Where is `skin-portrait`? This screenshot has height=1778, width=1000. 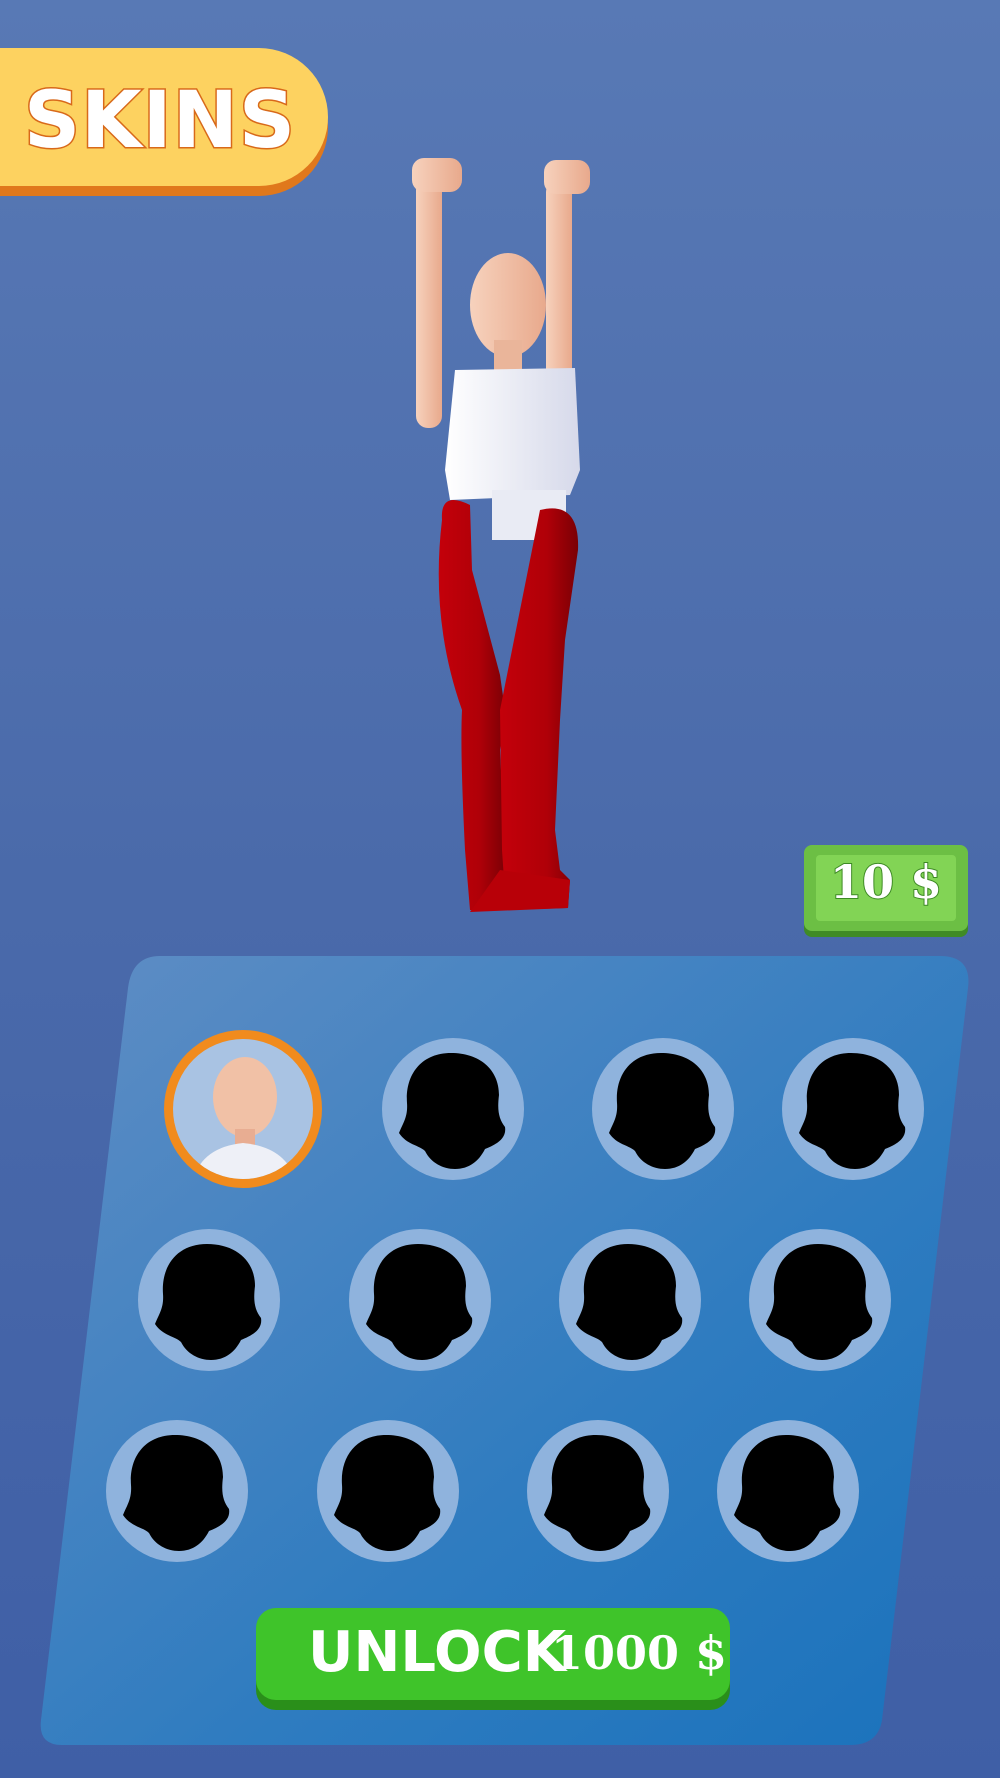 skin-portrait is located at coordinates (243, 1109).